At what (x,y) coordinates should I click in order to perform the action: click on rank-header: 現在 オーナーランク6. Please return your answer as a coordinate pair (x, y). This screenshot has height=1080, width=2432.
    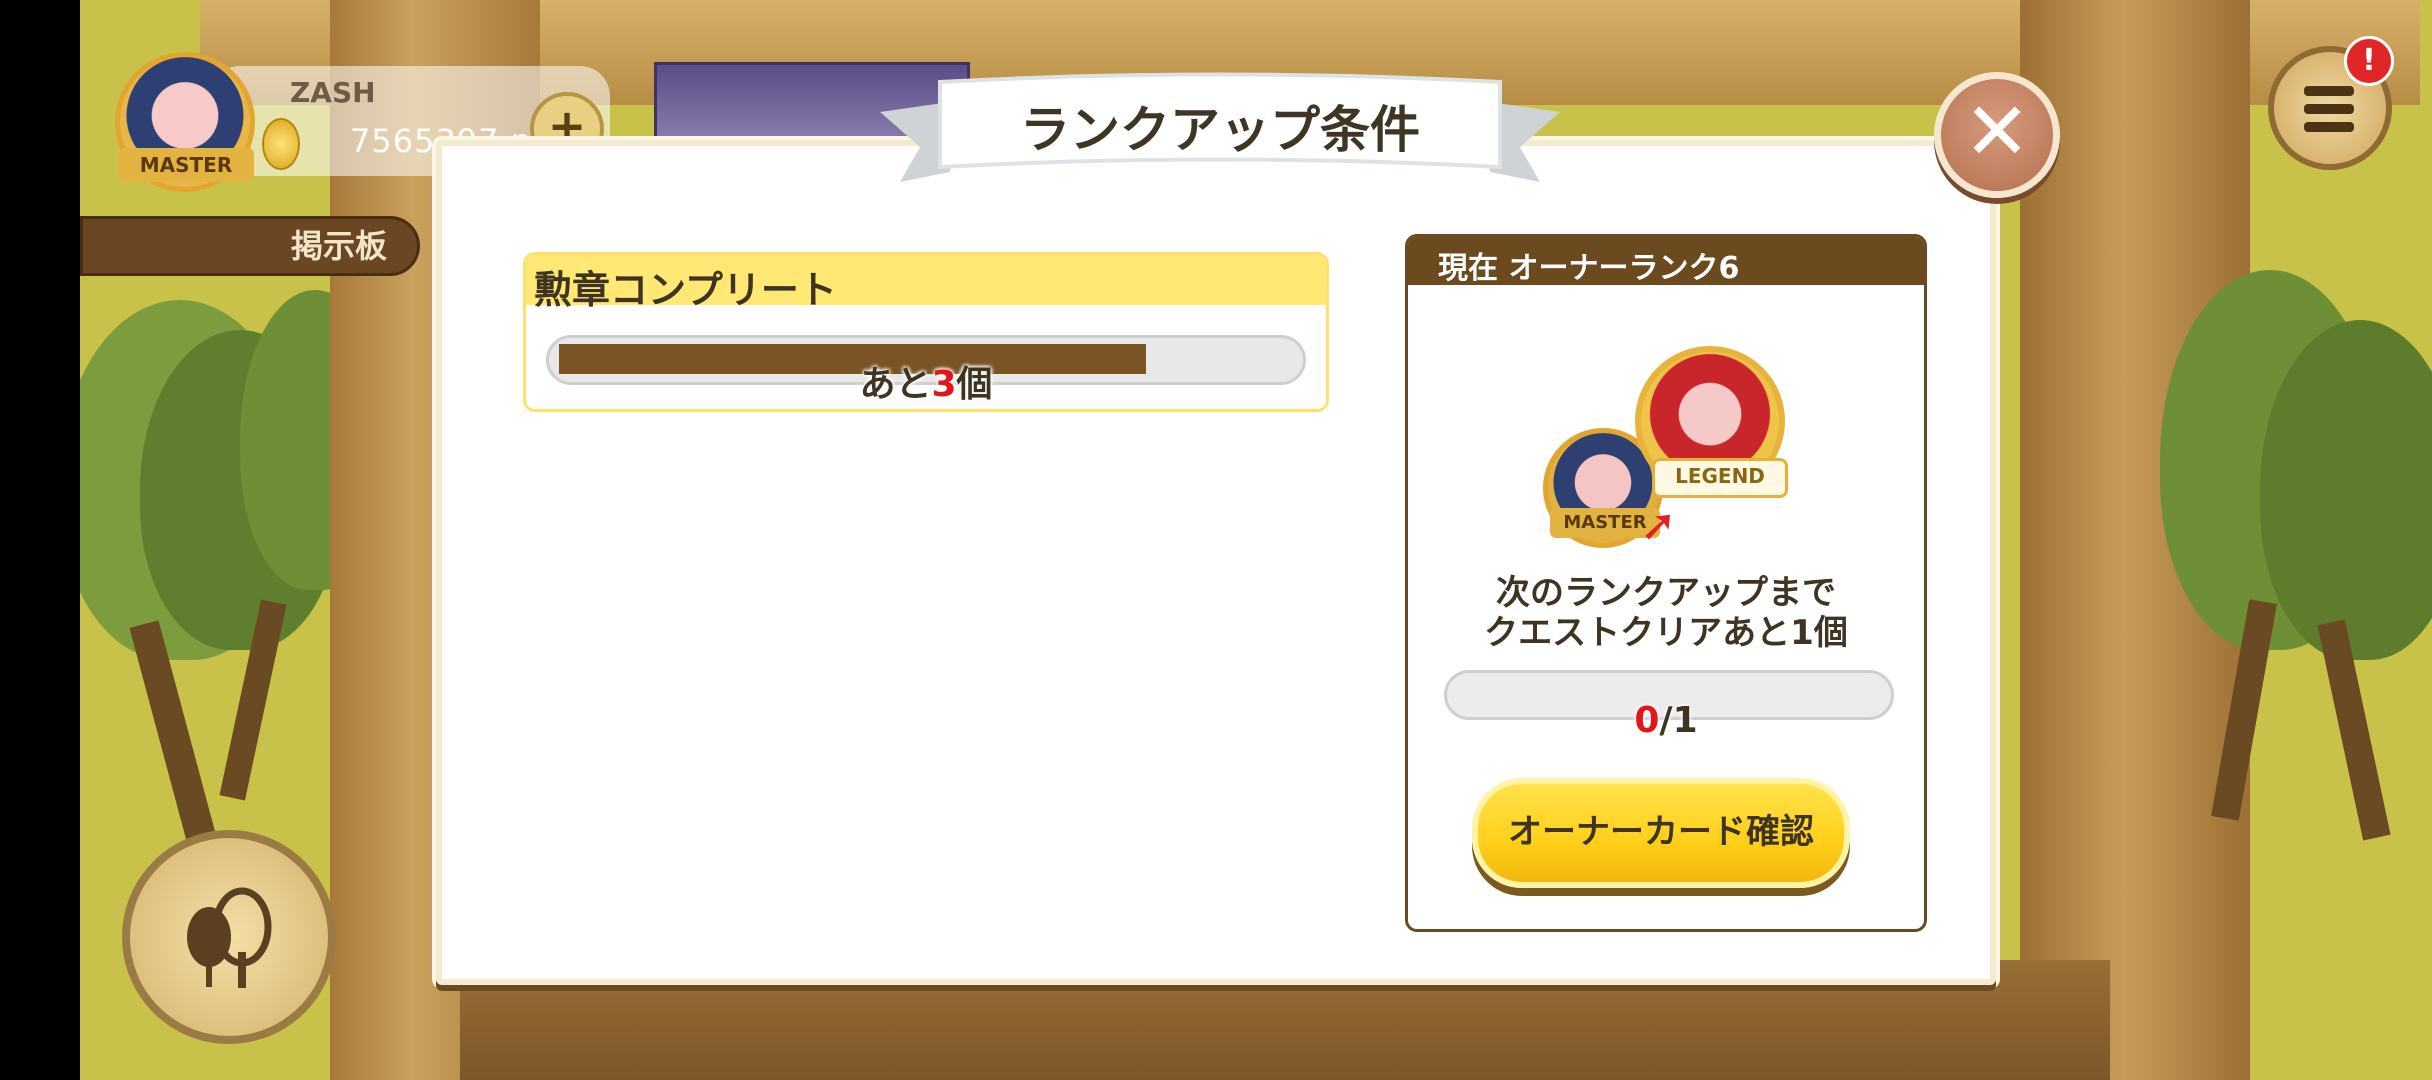
    Looking at the image, I should click on (1666, 261).